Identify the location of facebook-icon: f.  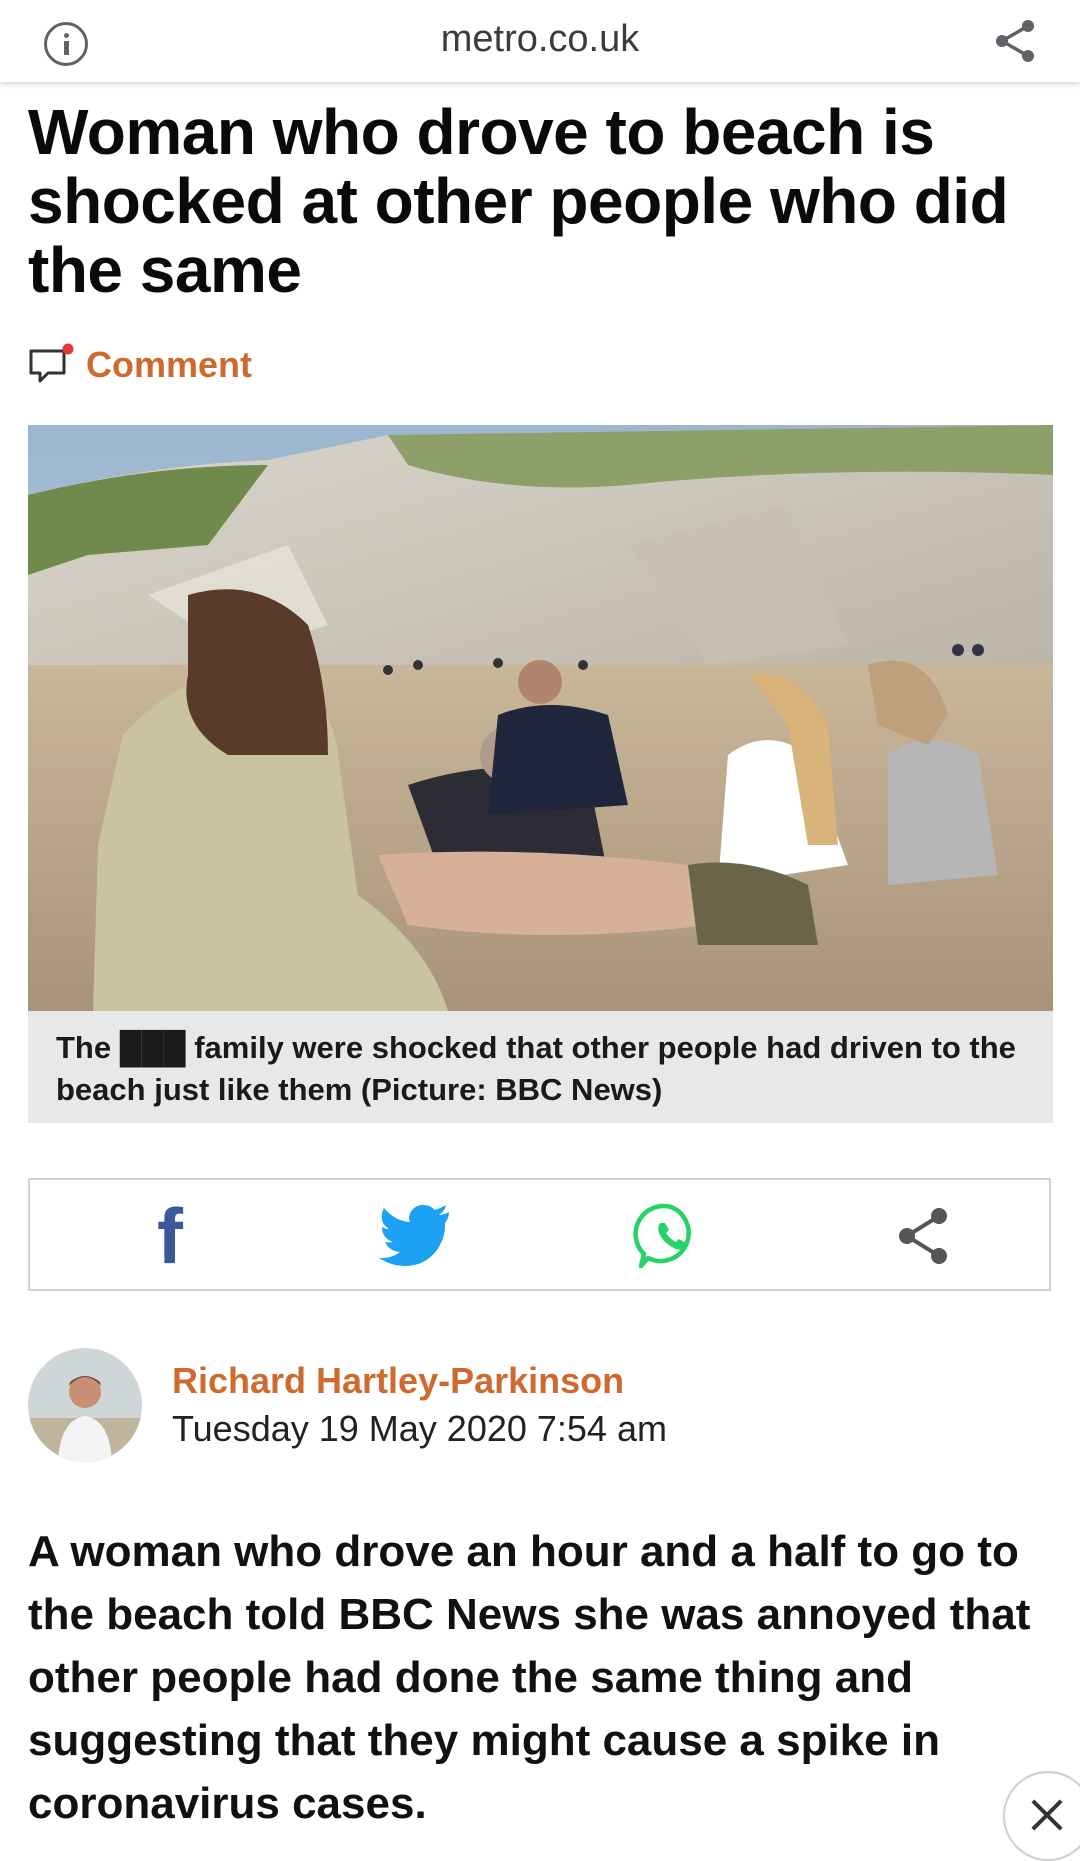
(170, 1236).